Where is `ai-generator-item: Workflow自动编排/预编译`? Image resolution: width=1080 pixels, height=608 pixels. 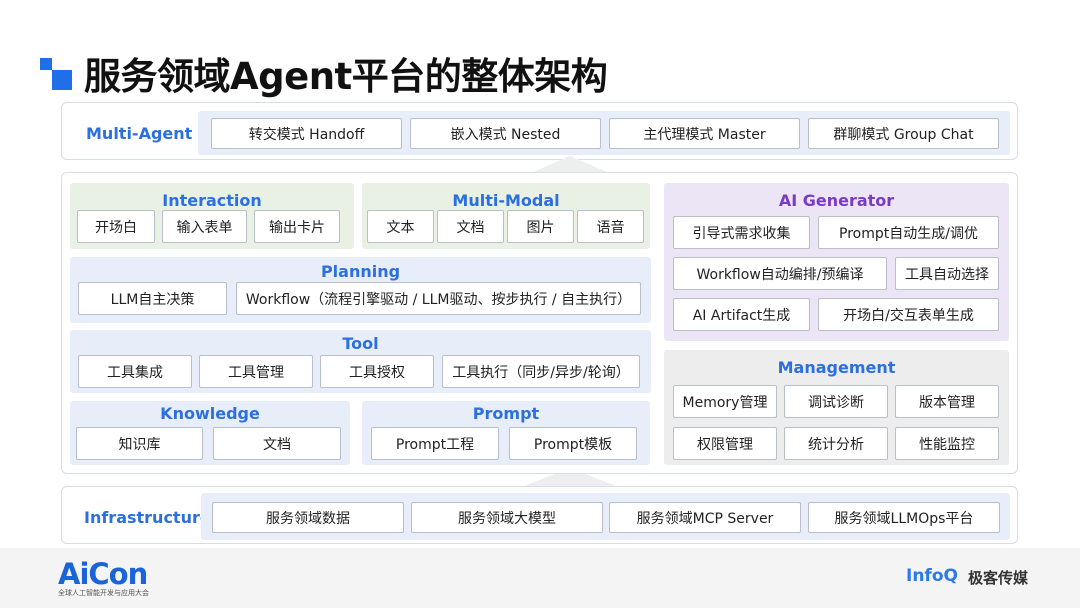 ai-generator-item: Workflow自动编排/预编译 is located at coordinates (780, 273).